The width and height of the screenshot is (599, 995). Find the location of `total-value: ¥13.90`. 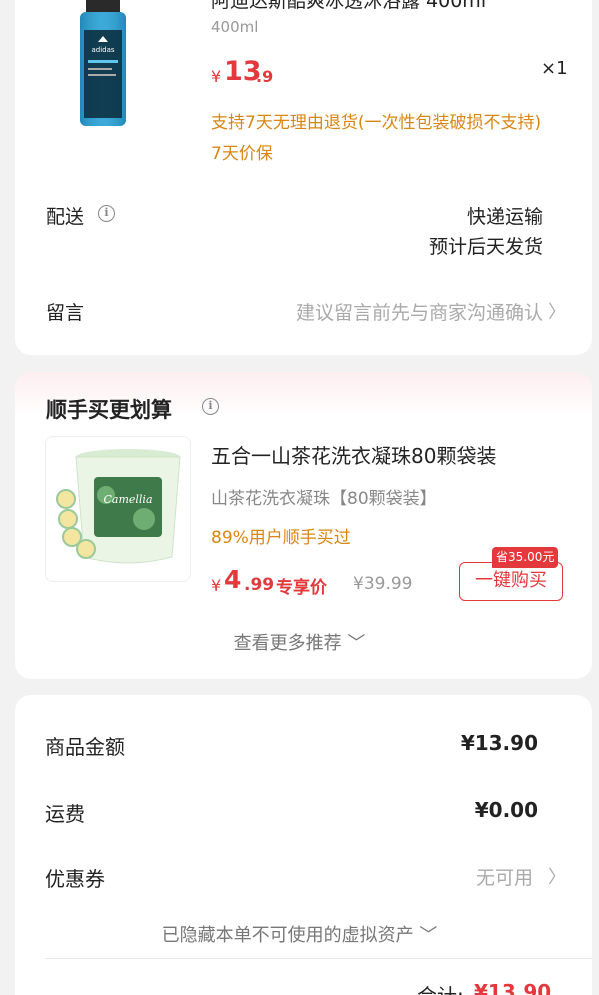

total-value: ¥13.90 is located at coordinates (513, 987).